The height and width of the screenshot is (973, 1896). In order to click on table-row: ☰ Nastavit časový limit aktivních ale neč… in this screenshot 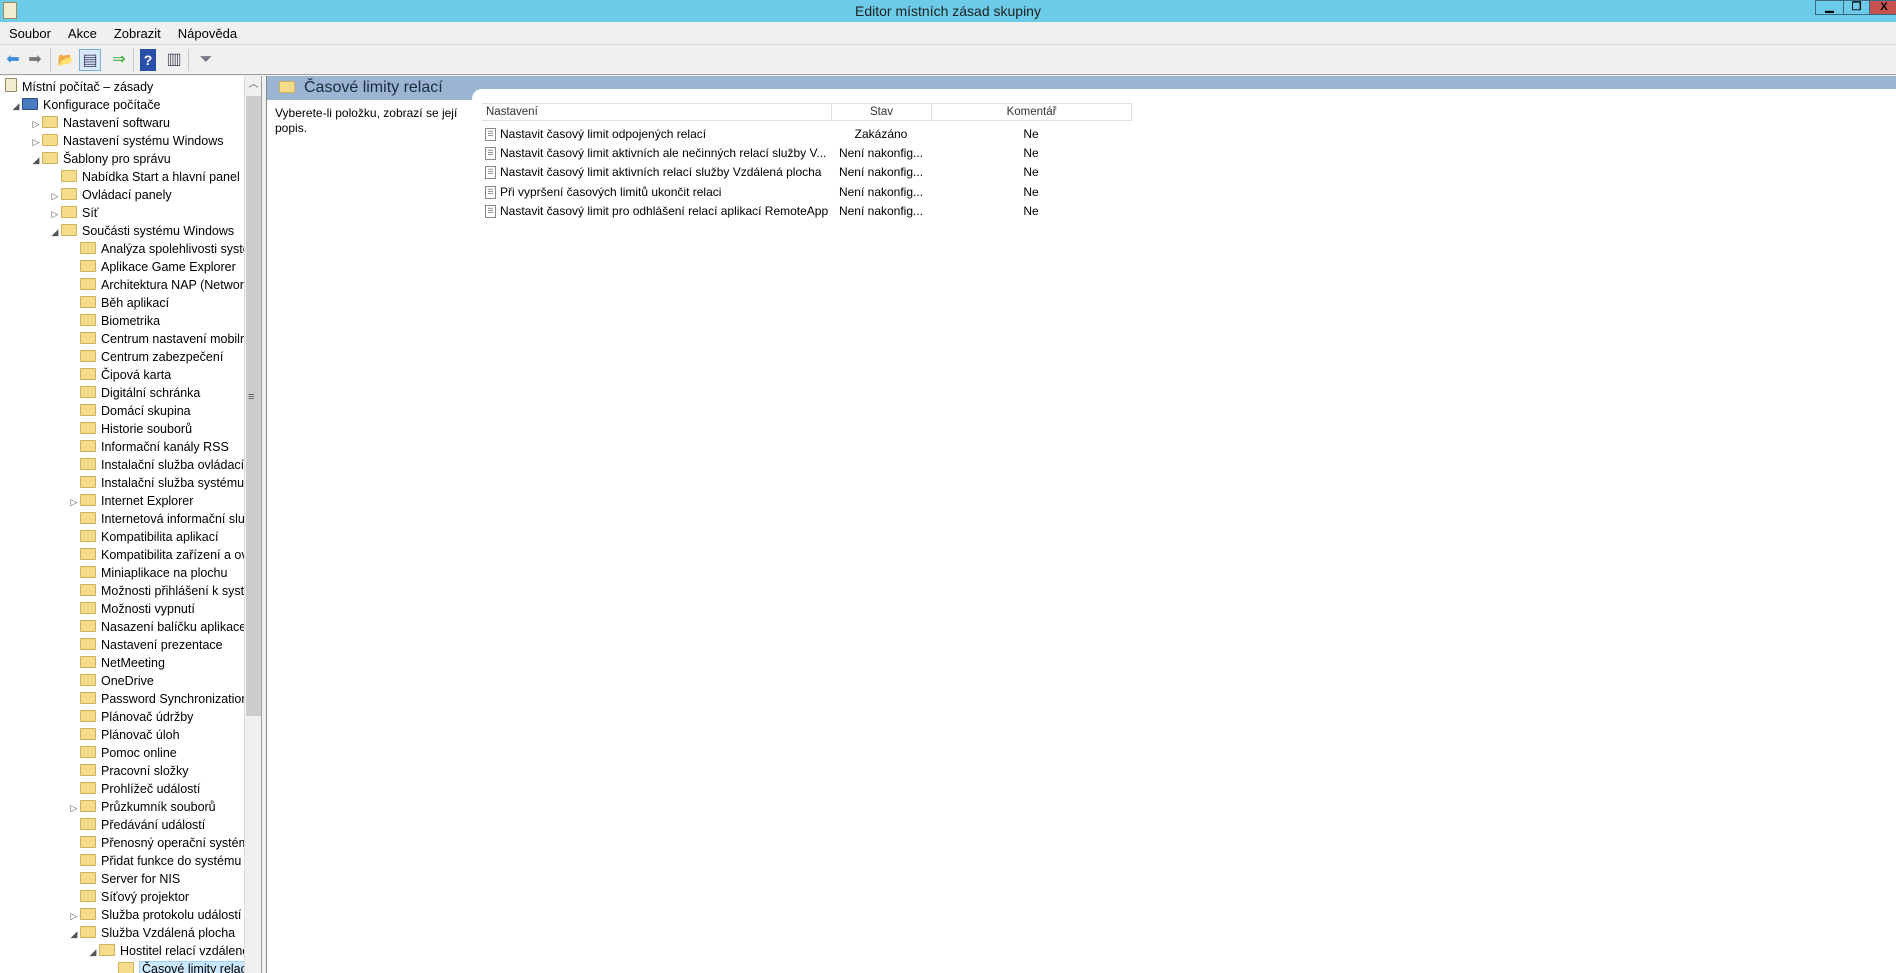, I will do `click(832, 153)`.